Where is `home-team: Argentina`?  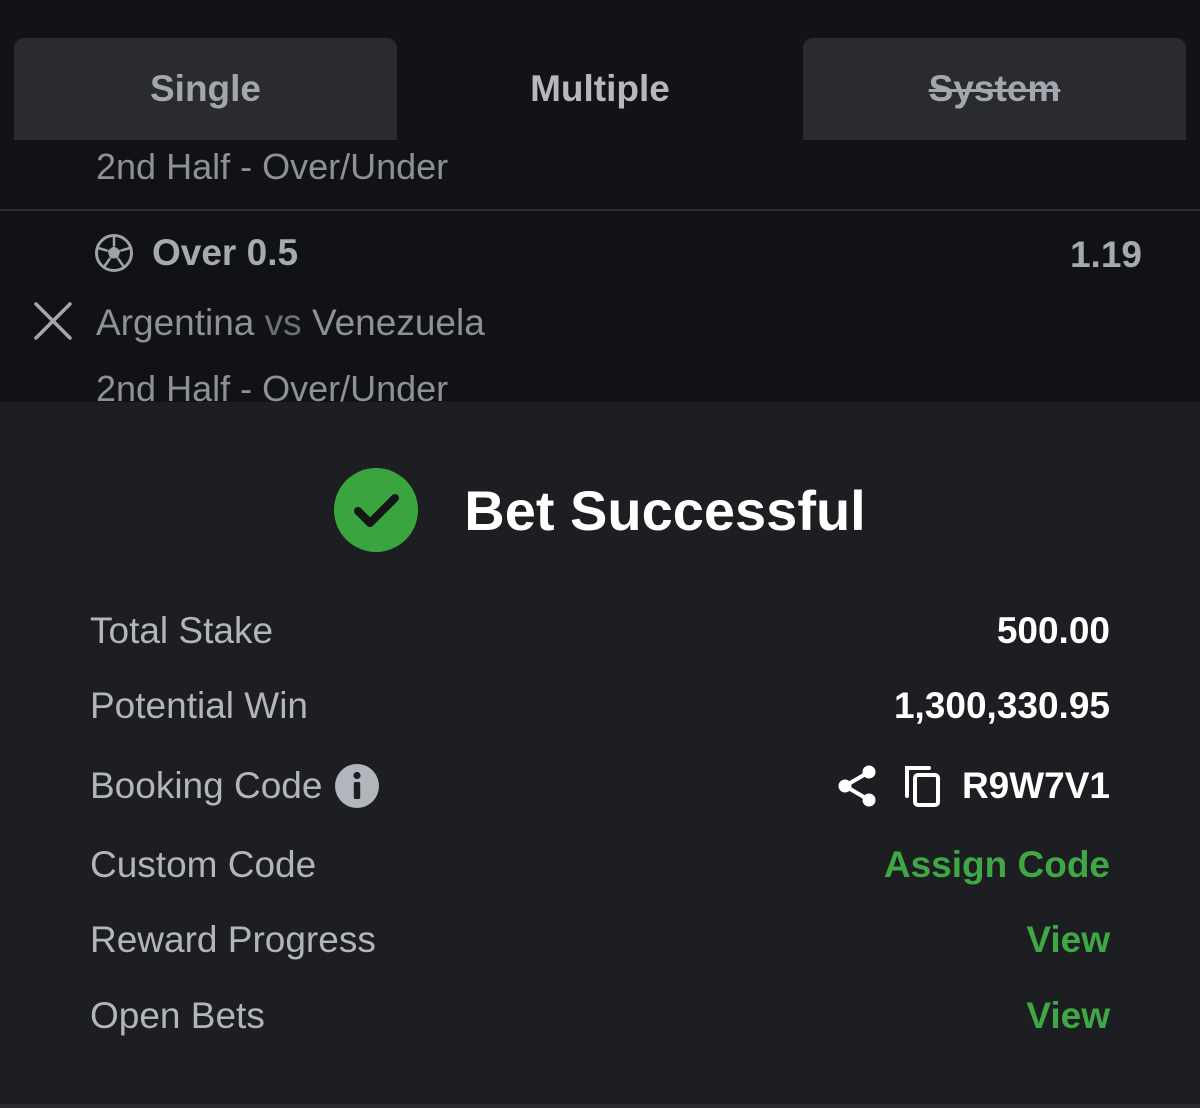 home-team: Argentina is located at coordinates (175, 322).